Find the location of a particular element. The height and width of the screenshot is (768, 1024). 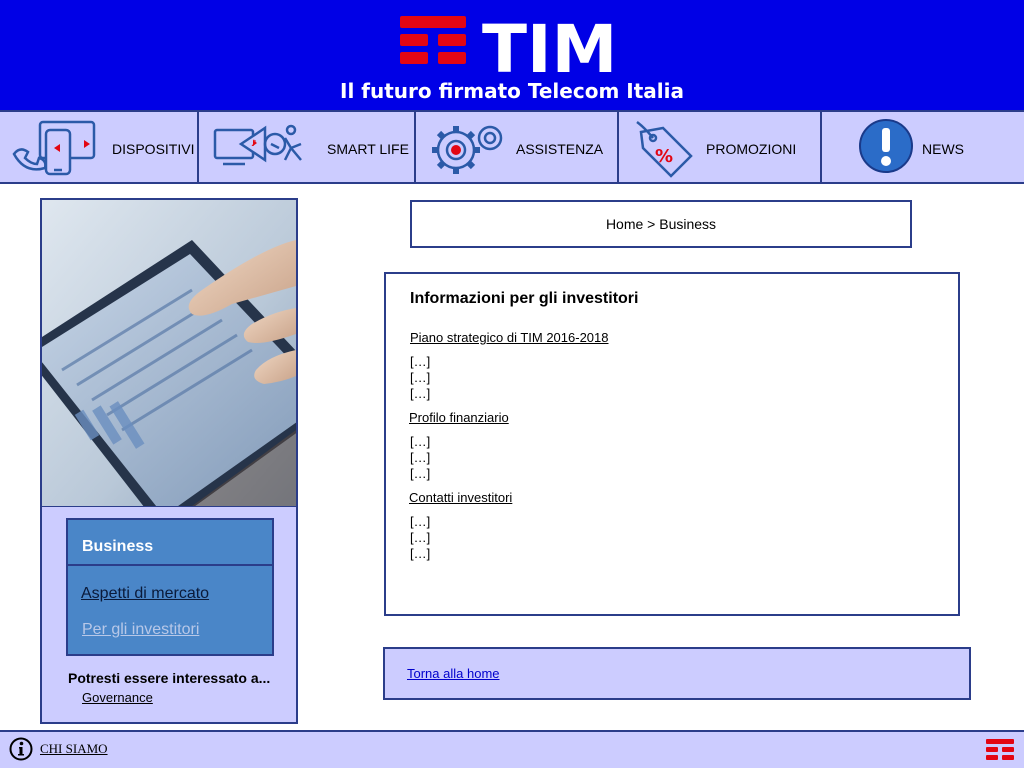

tagline: Il futuro firmato Telecom Italia is located at coordinates (512, 91).